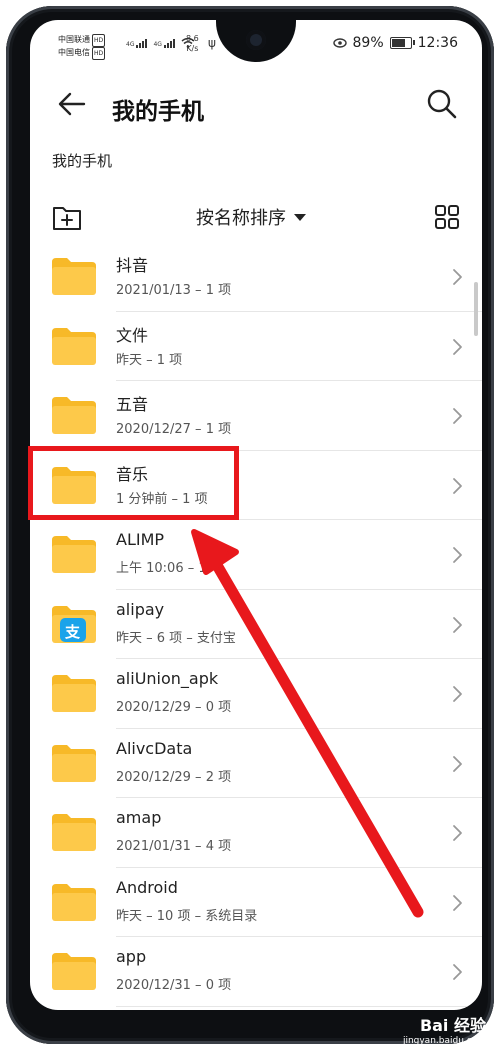 The image size is (500, 1050). Describe the element at coordinates (256, 555) in the screenshot. I see `list-item: ALIMP 上午 10:06 – 1 项` at that location.